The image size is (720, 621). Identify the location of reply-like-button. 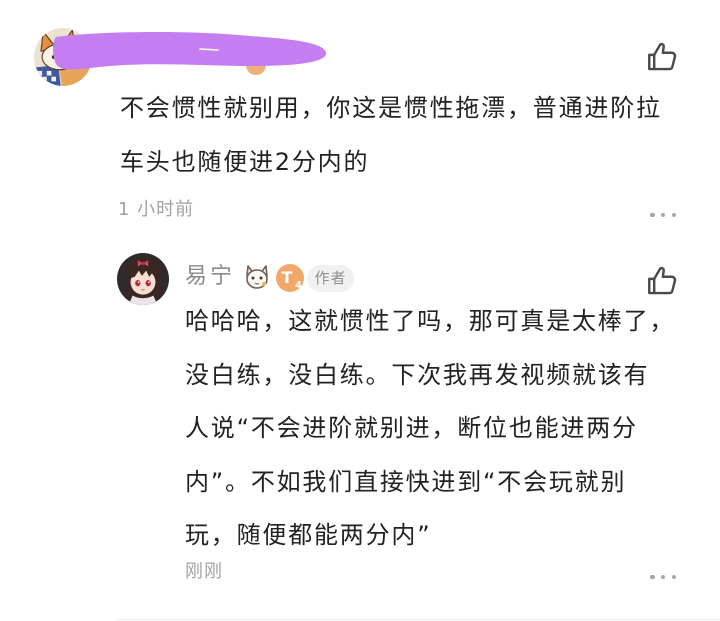
(662, 281).